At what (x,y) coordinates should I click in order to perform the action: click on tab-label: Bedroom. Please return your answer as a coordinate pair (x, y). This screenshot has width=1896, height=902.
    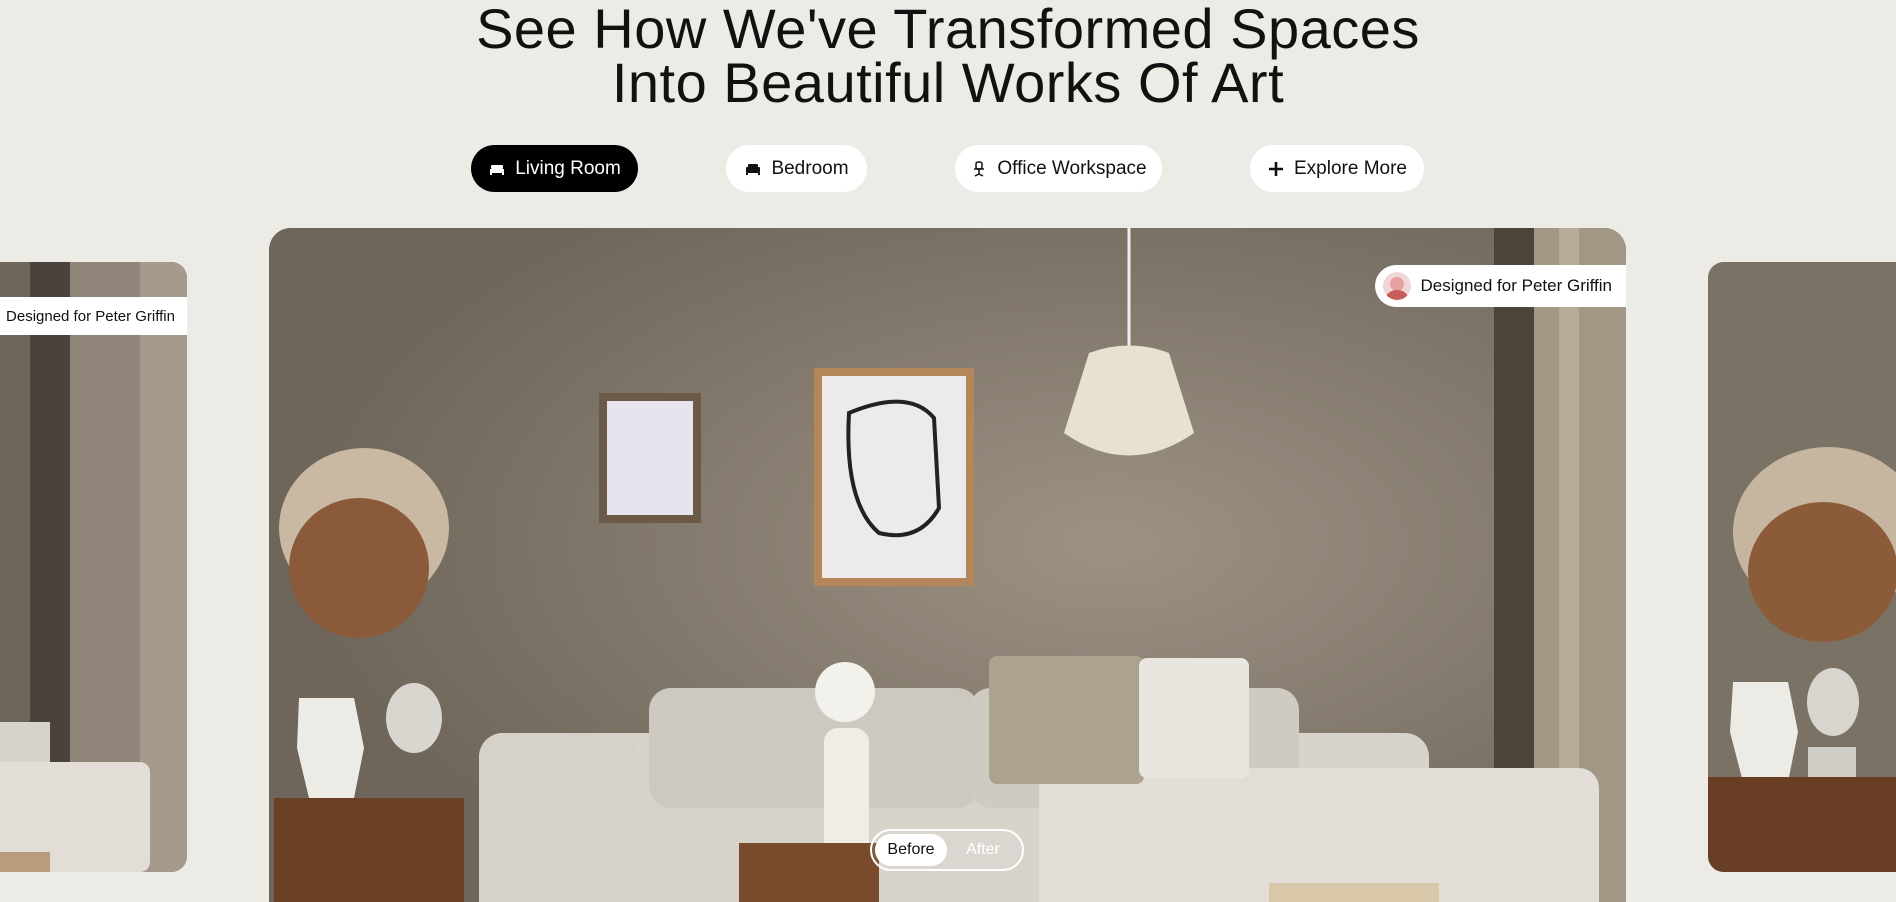
    Looking at the image, I should click on (810, 168).